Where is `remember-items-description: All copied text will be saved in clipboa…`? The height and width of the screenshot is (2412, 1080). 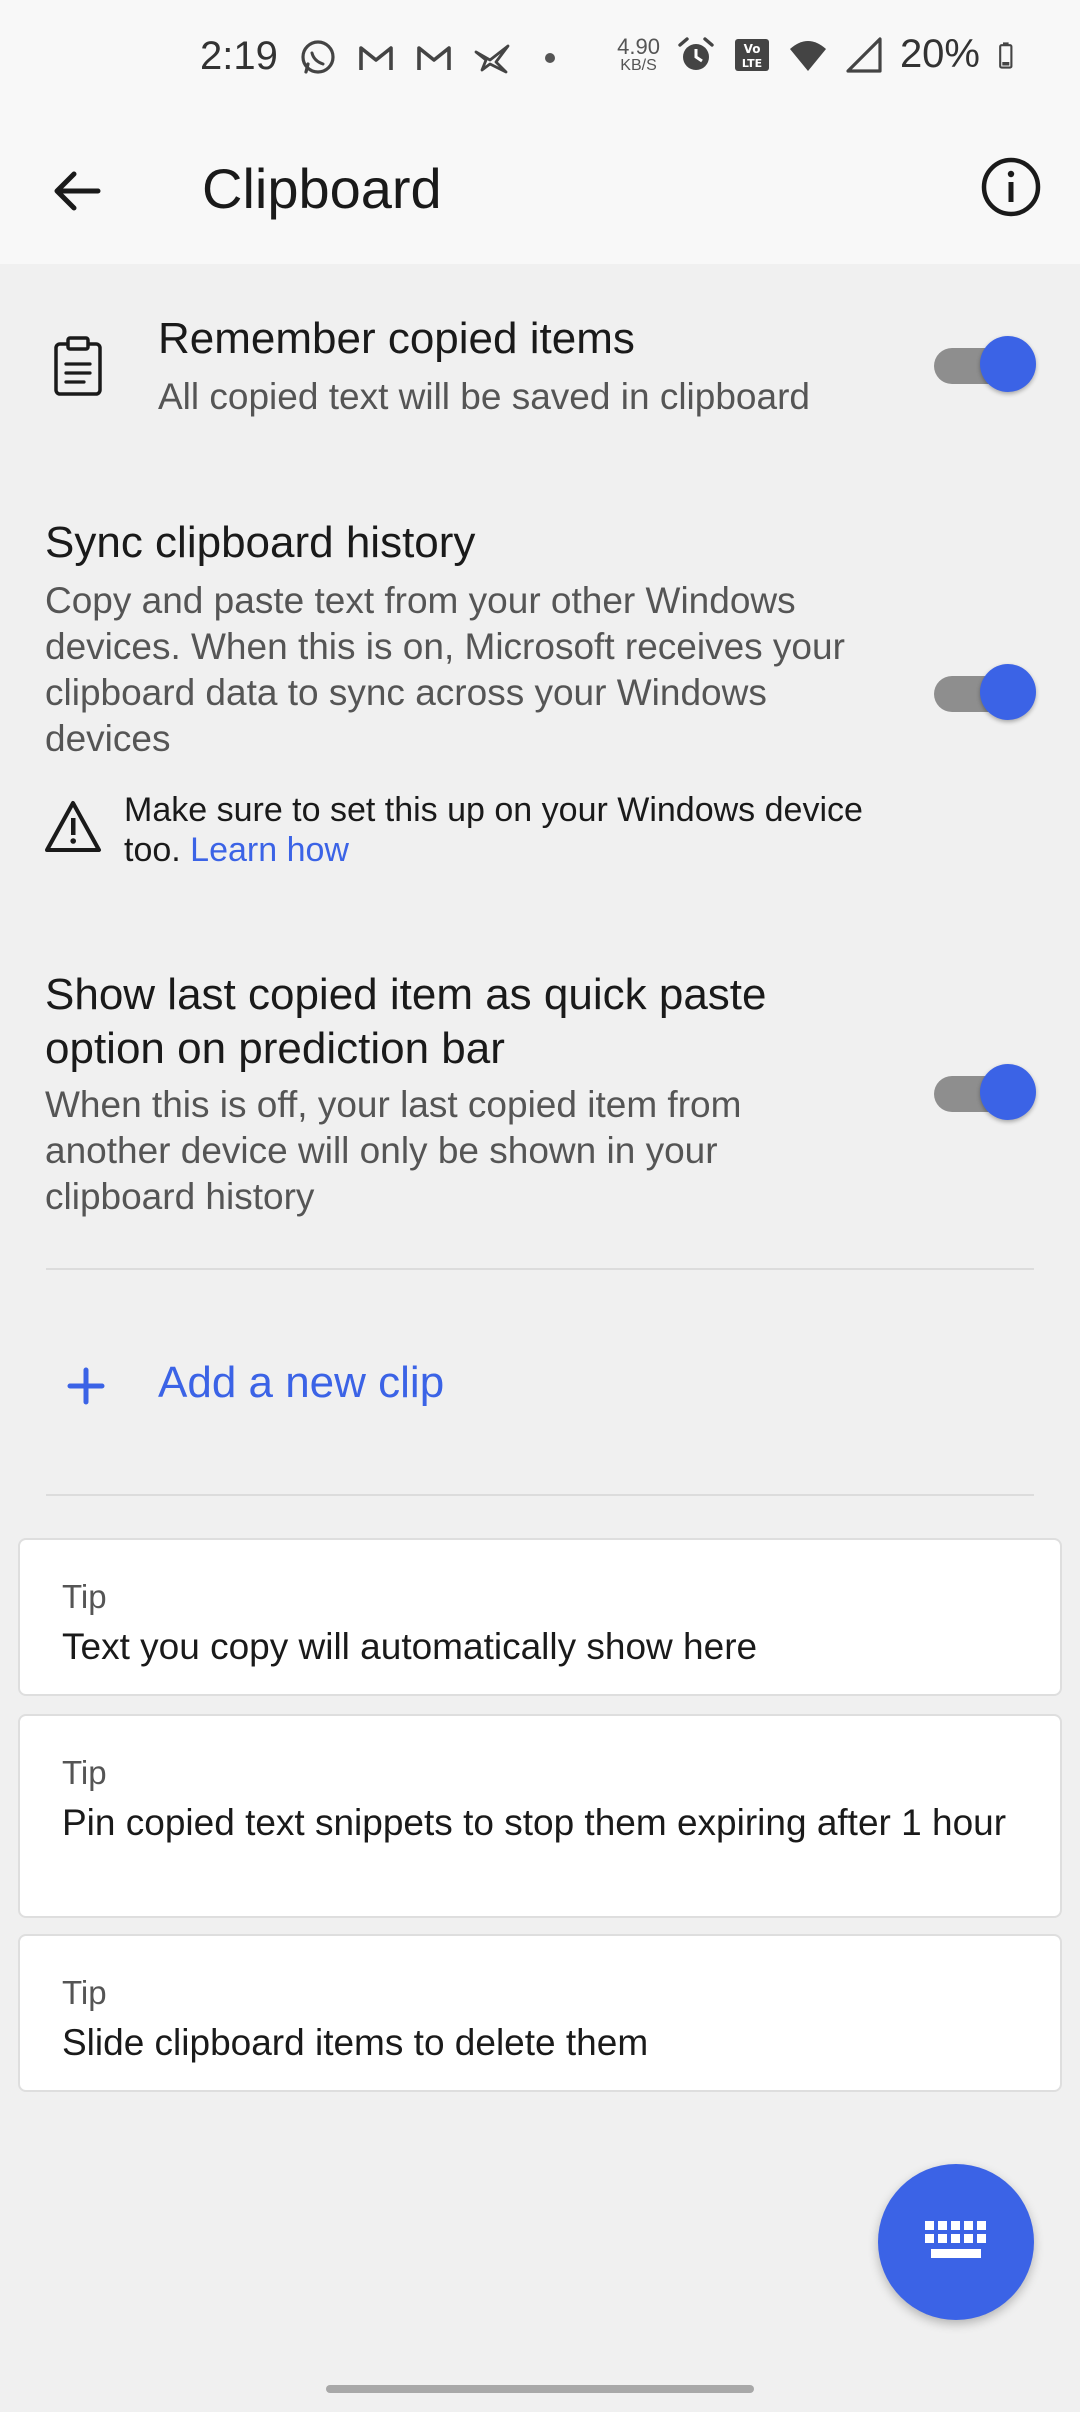 remember-items-description: All copied text will be saved in clipboa… is located at coordinates (484, 396).